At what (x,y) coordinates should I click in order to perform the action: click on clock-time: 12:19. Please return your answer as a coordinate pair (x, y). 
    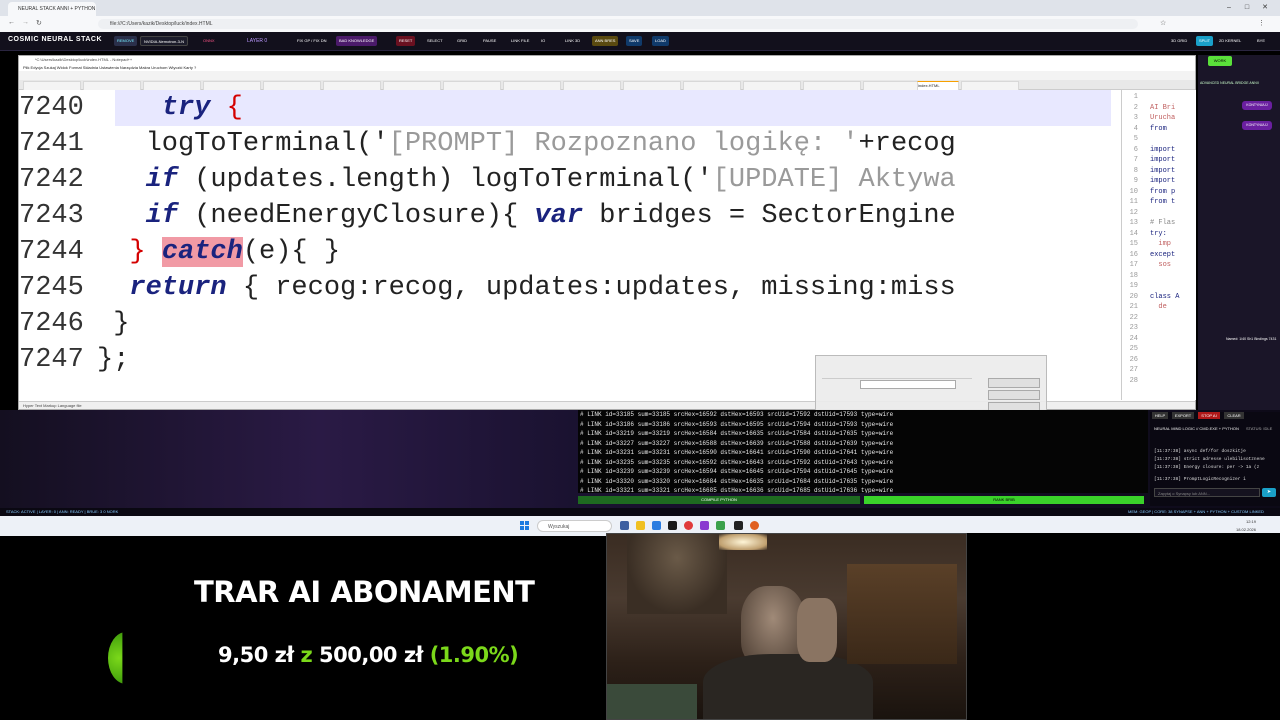
    Looking at the image, I should click on (1241, 521).